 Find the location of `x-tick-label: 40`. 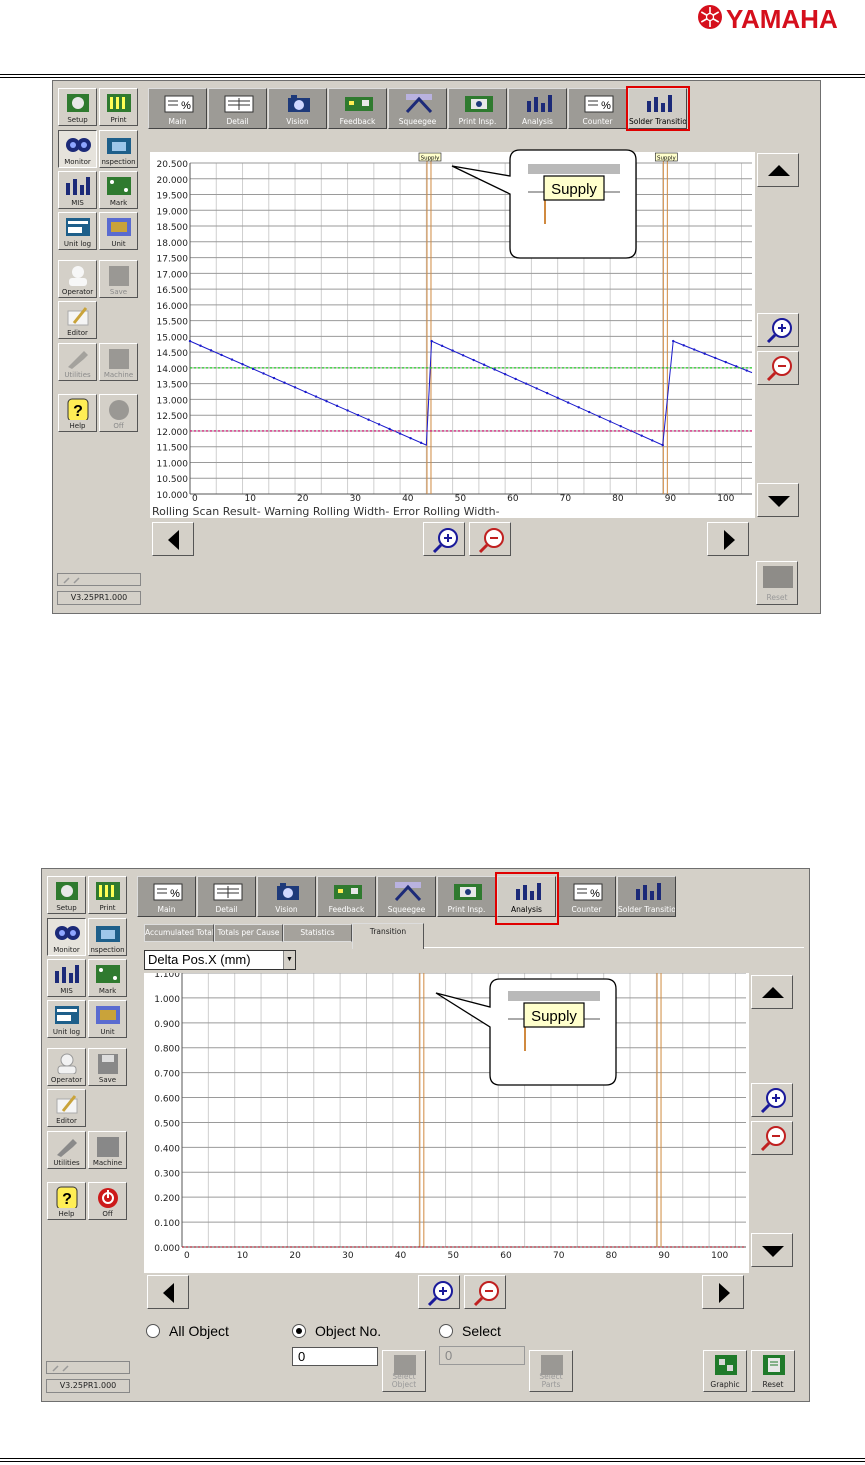

x-tick-label: 40 is located at coordinates (408, 499).